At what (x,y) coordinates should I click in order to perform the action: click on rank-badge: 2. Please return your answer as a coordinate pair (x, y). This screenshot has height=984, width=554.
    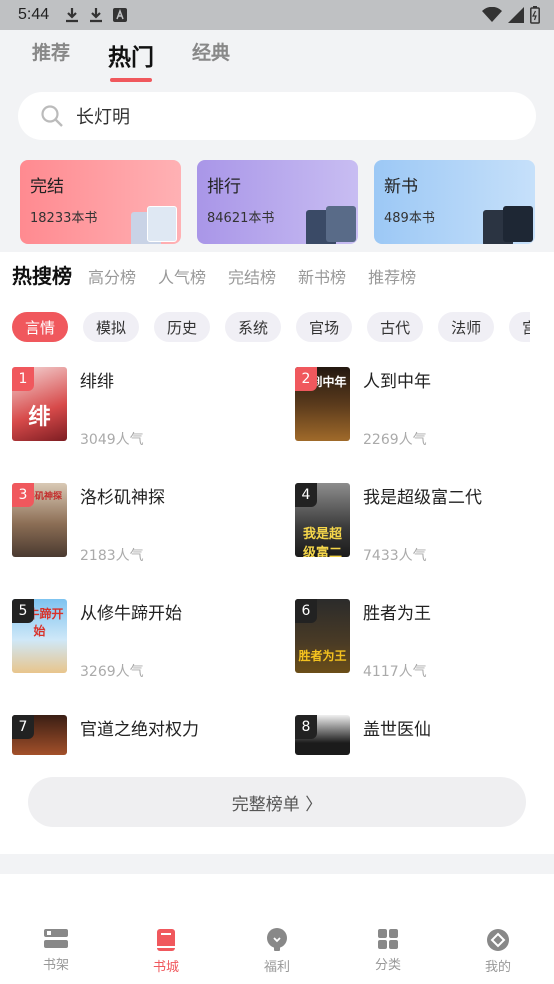
    Looking at the image, I should click on (306, 379).